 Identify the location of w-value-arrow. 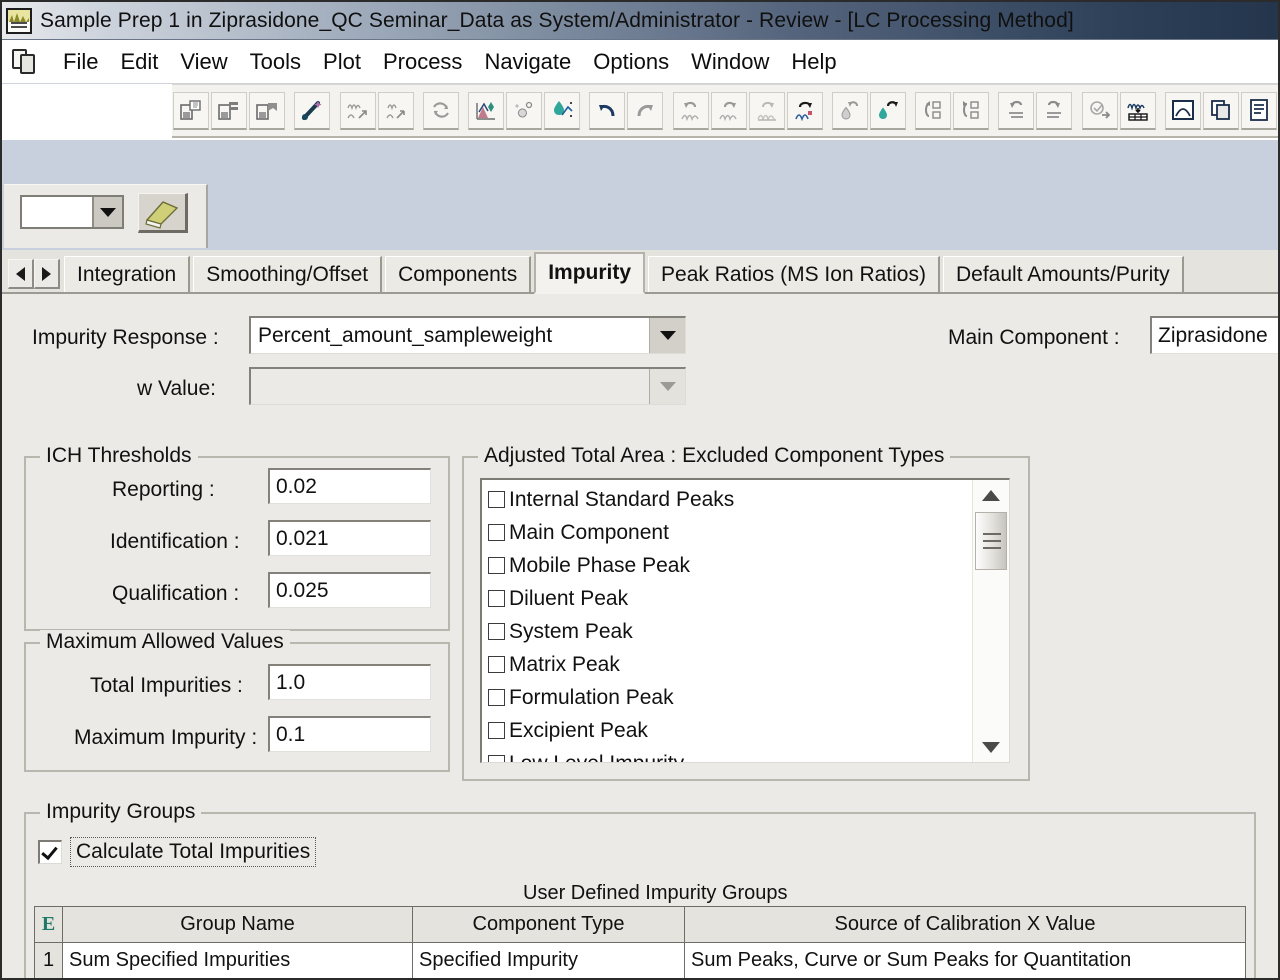
(667, 386).